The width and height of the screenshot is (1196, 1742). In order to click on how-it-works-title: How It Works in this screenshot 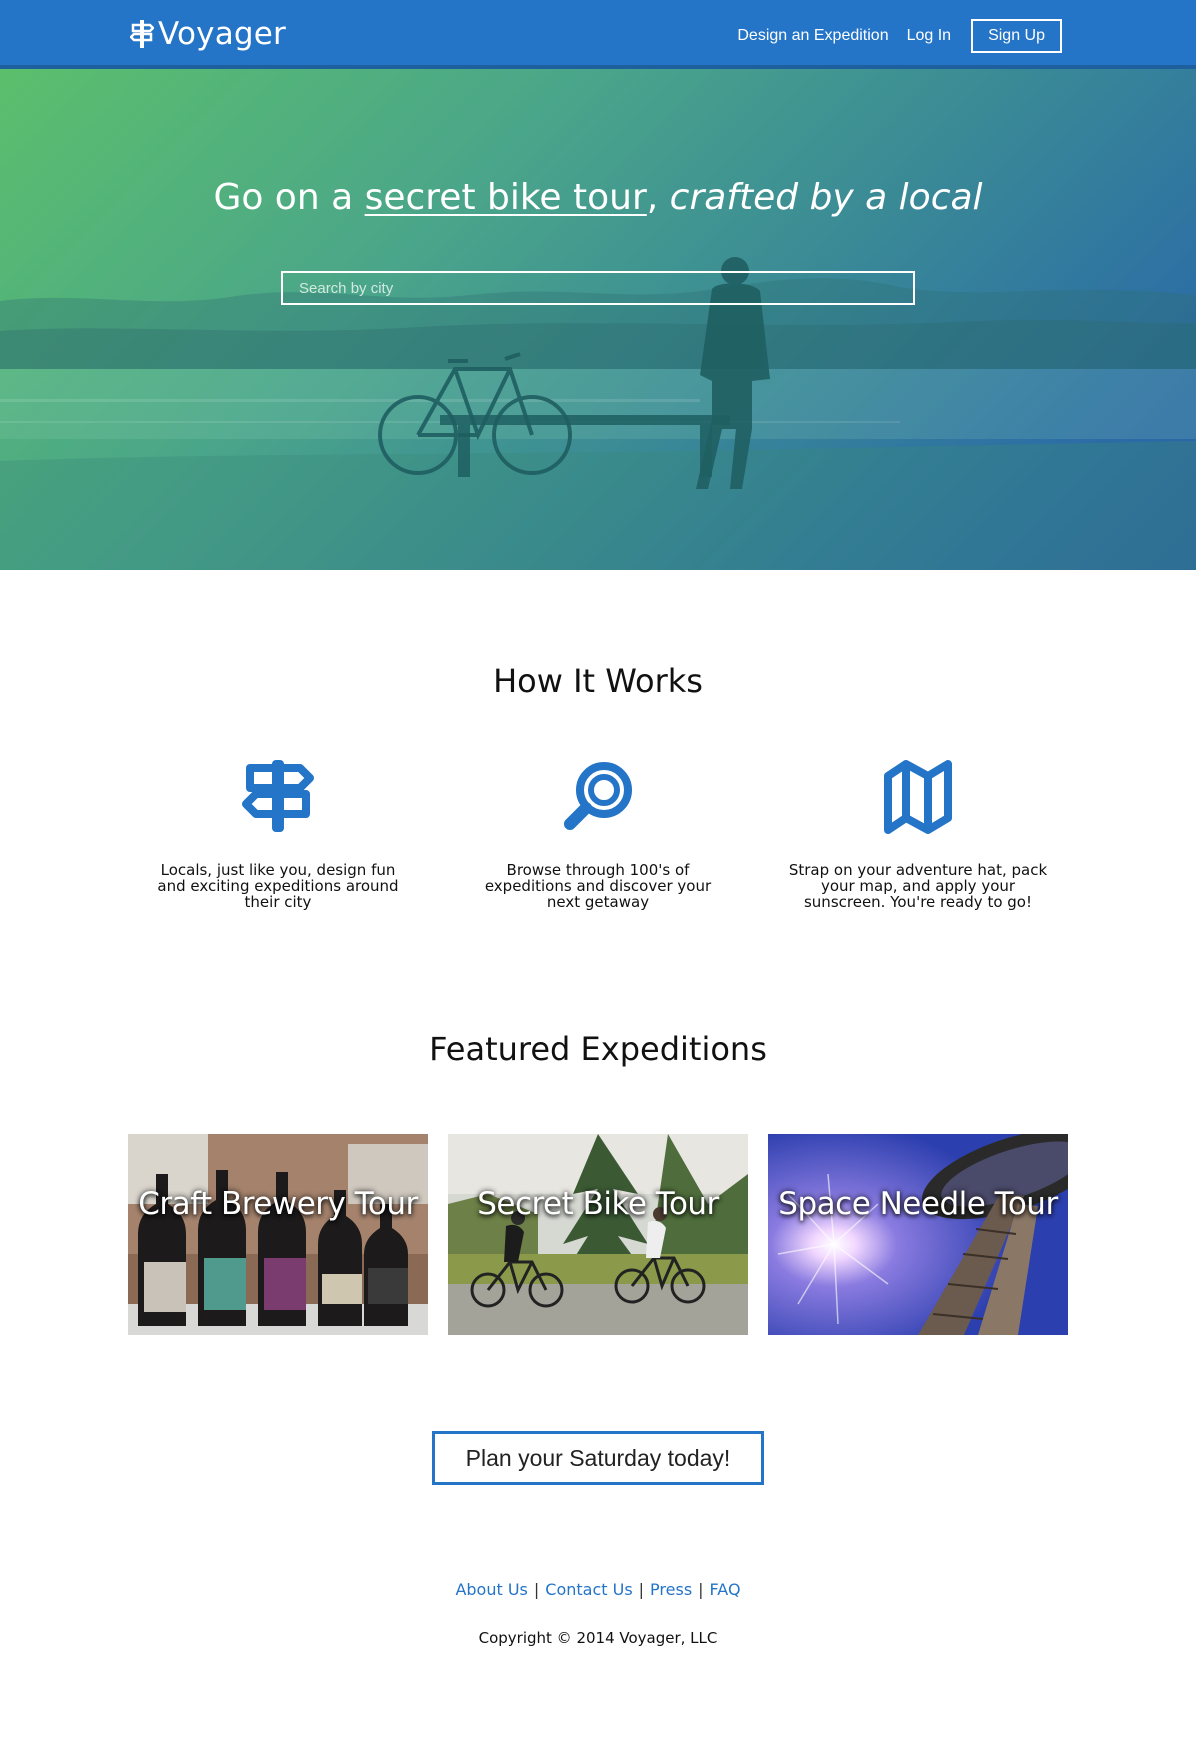, I will do `click(598, 681)`.